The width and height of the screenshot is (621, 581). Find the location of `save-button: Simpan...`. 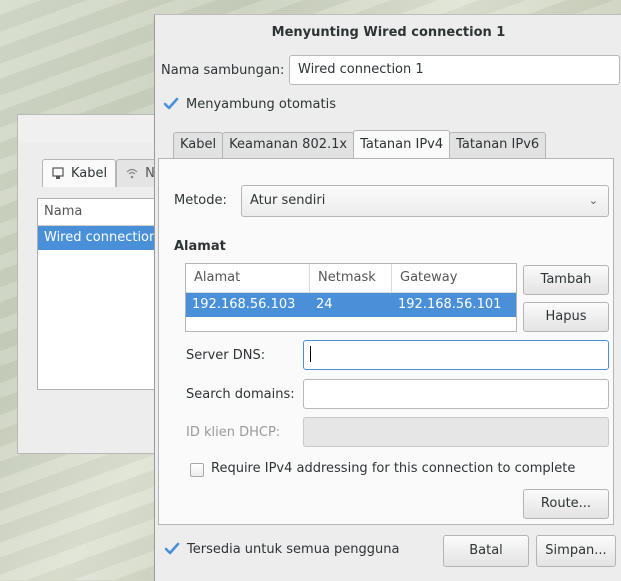

save-button: Simpan... is located at coordinates (576, 551).